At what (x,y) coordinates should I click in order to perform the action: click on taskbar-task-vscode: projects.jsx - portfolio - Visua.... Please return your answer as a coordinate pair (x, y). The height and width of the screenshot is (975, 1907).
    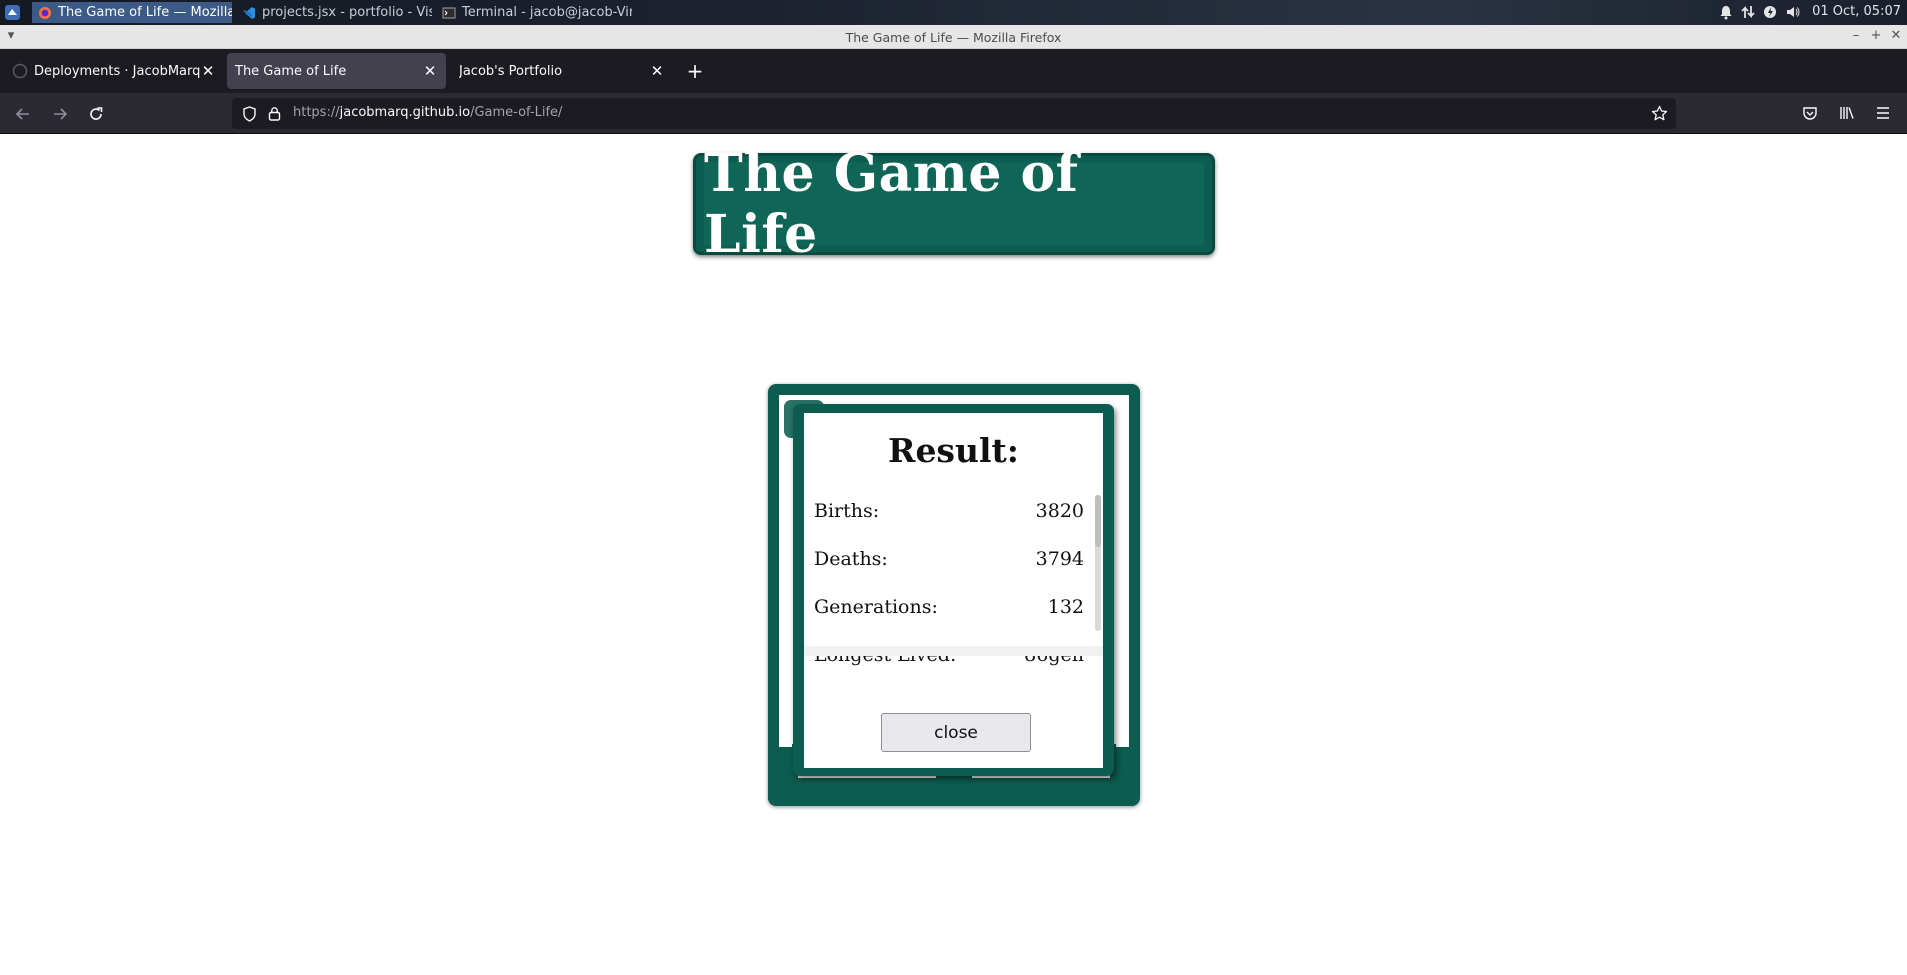
    Looking at the image, I should click on (334, 12).